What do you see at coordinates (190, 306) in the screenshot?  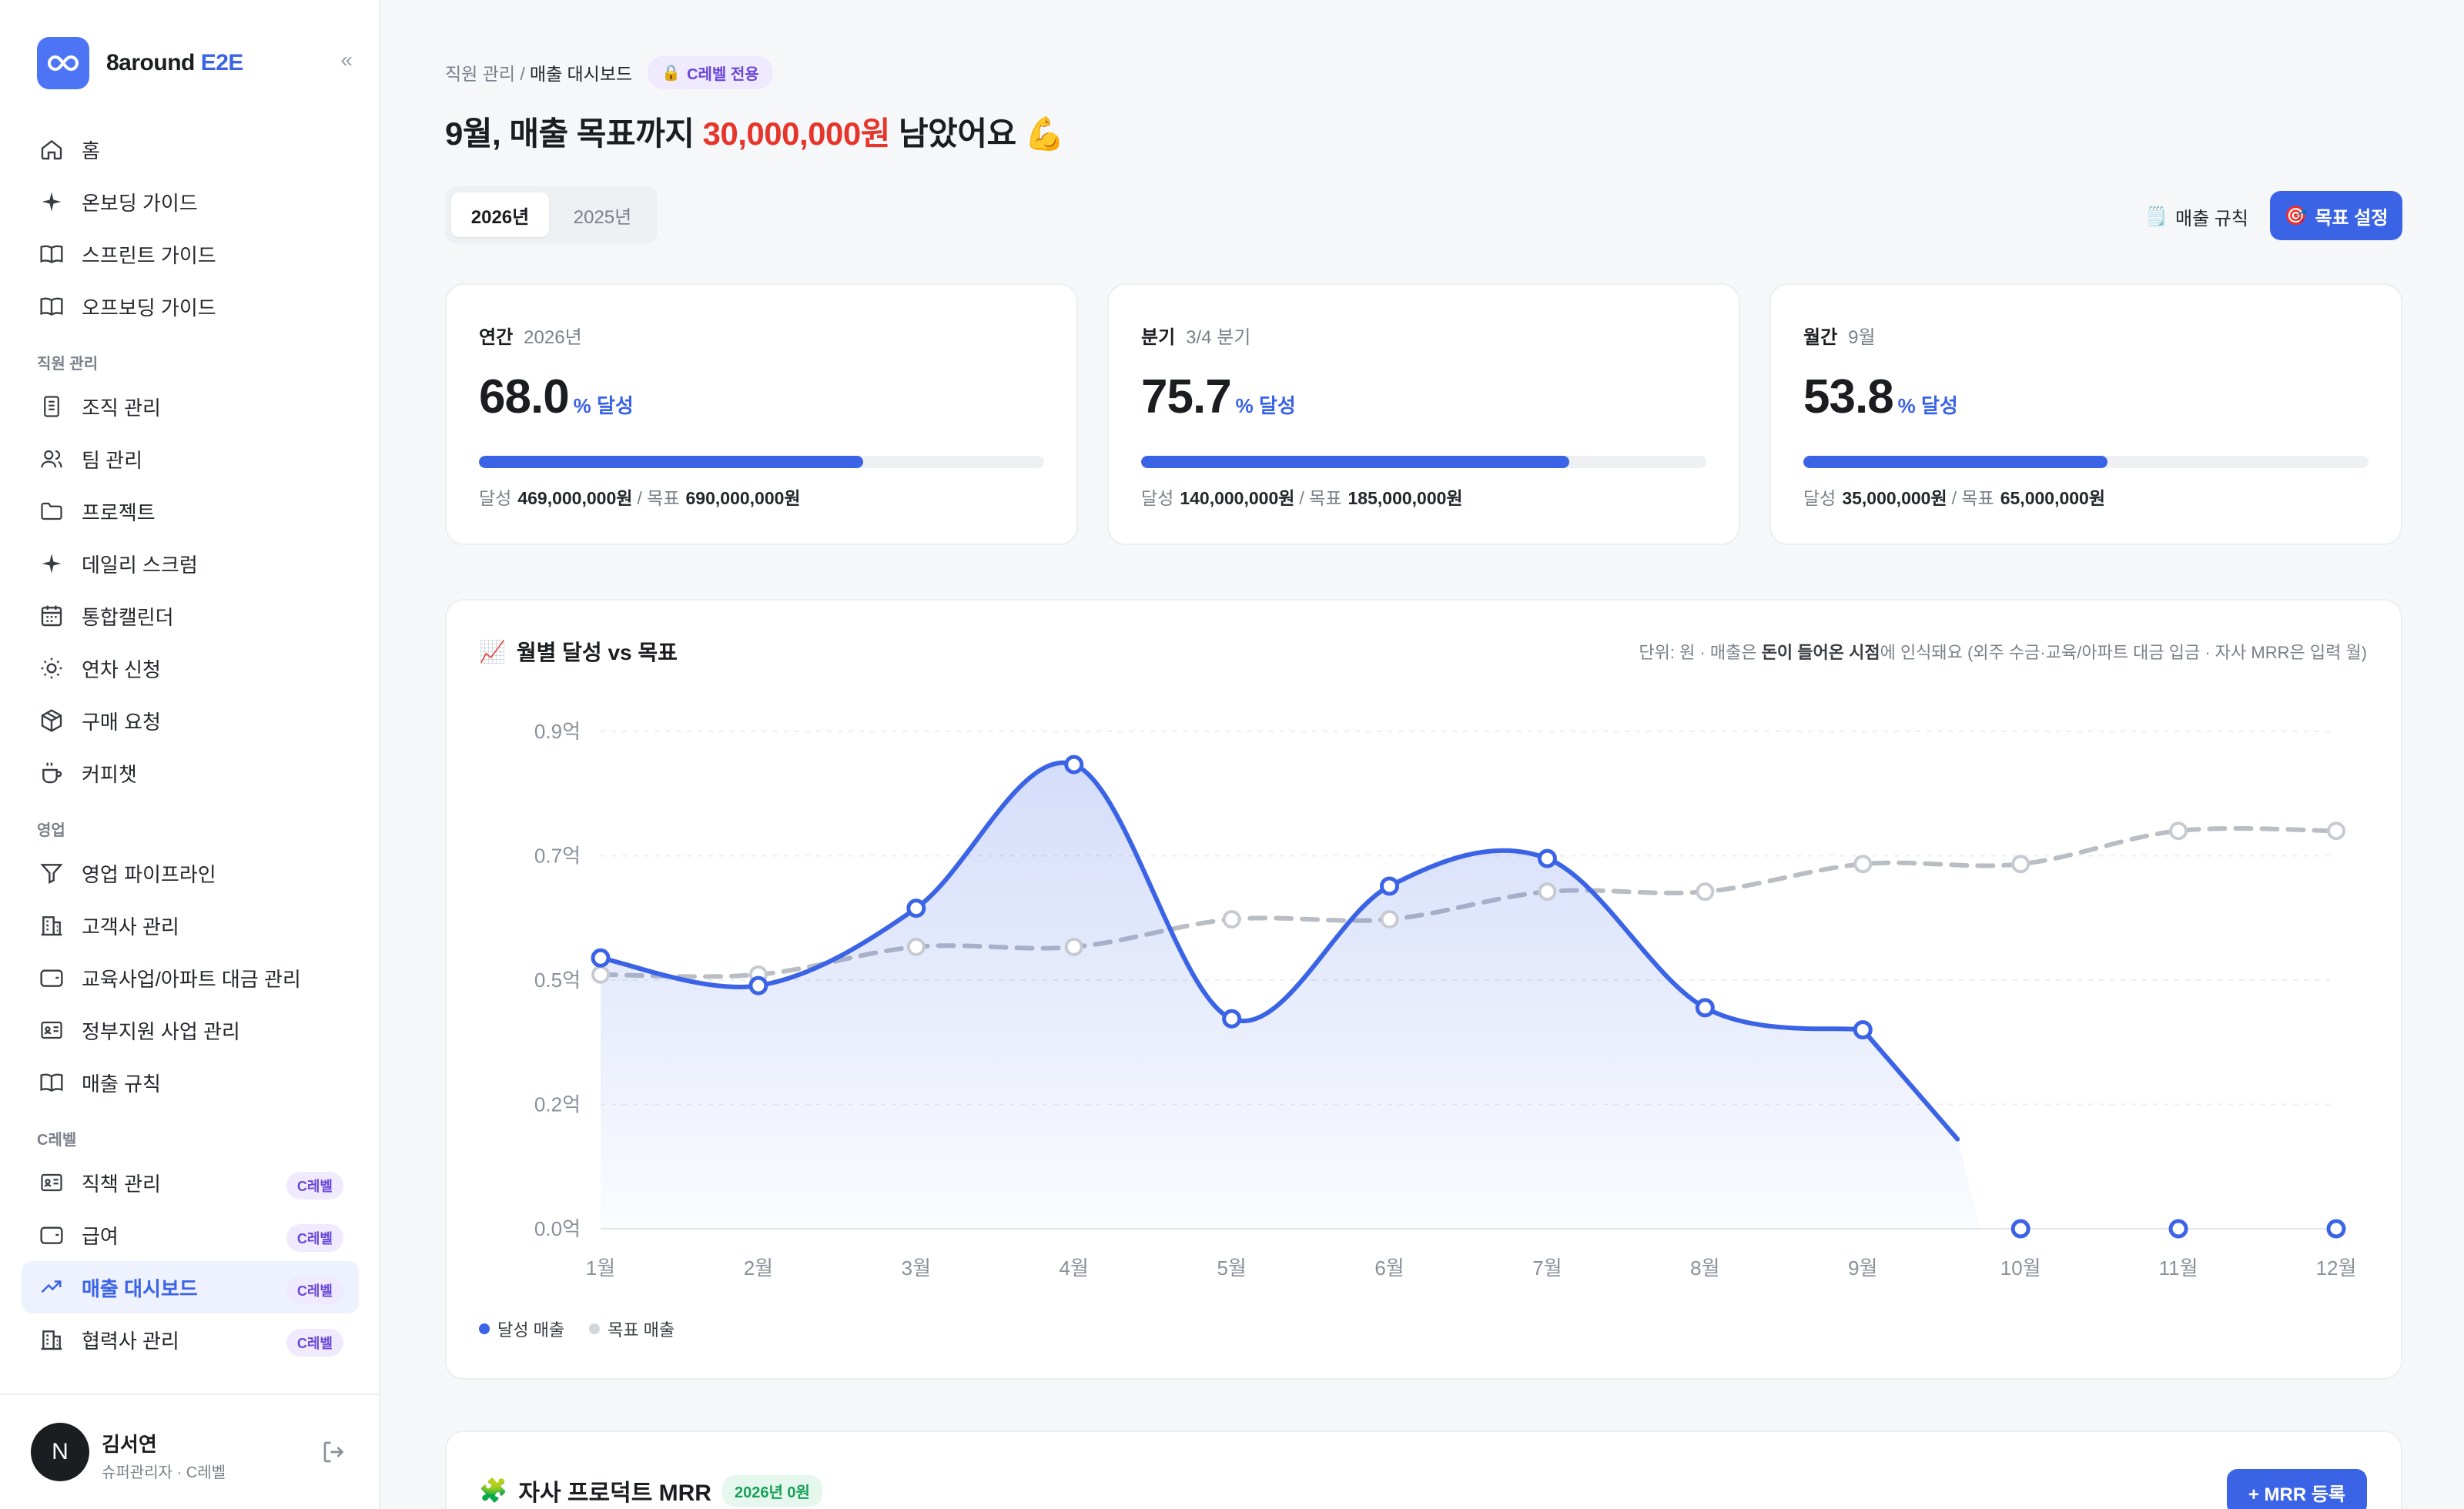 I see `sidebar-item-offboarding: 오프보딩 가이드` at bounding box center [190, 306].